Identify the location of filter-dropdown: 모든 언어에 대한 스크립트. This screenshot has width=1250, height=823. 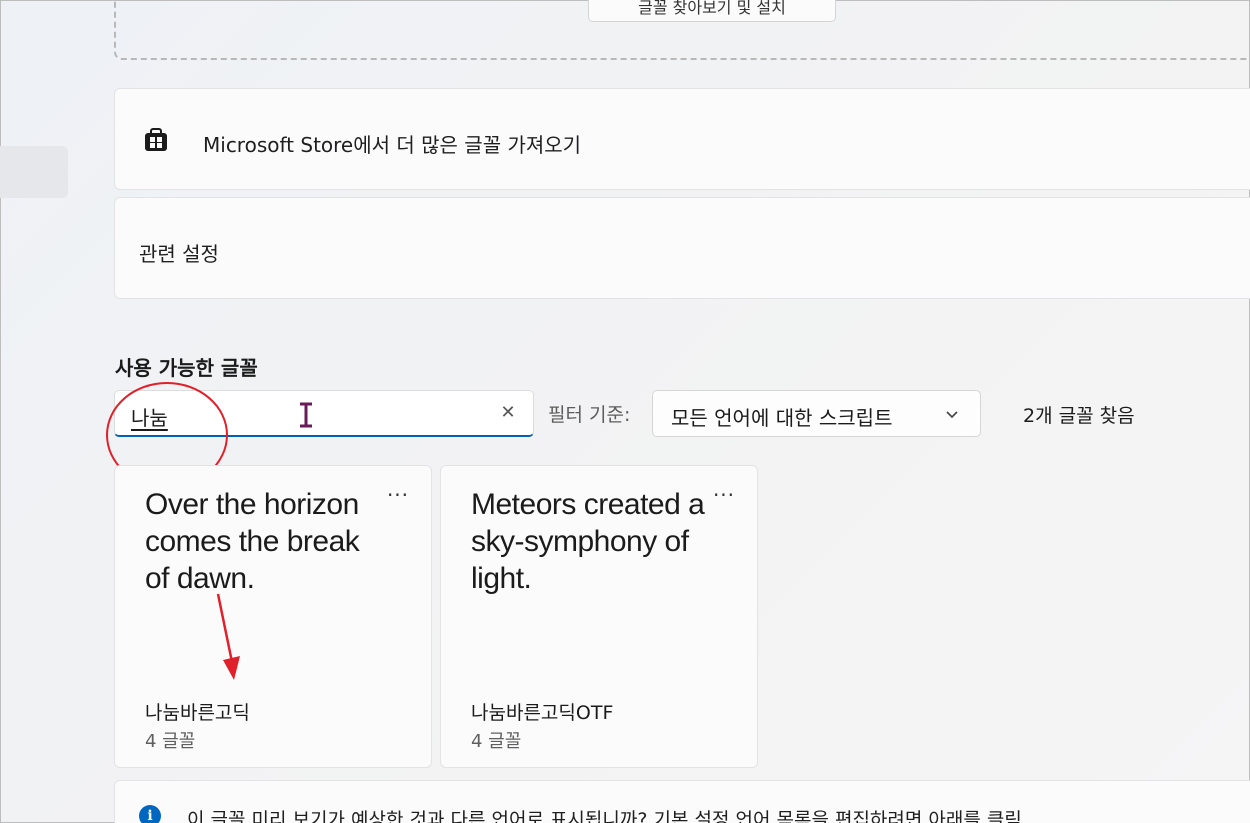
(816, 413).